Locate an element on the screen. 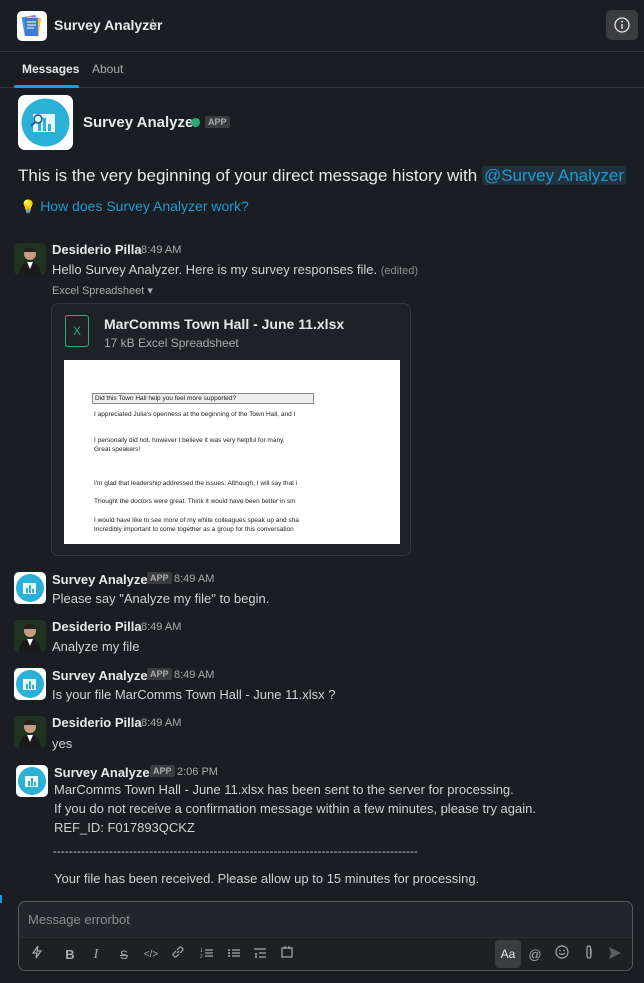 Image resolution: width=644 pixels, height=983 pixels. composer-toolbar: B I S </> 12 Aa @ is located at coordinates (325, 953).